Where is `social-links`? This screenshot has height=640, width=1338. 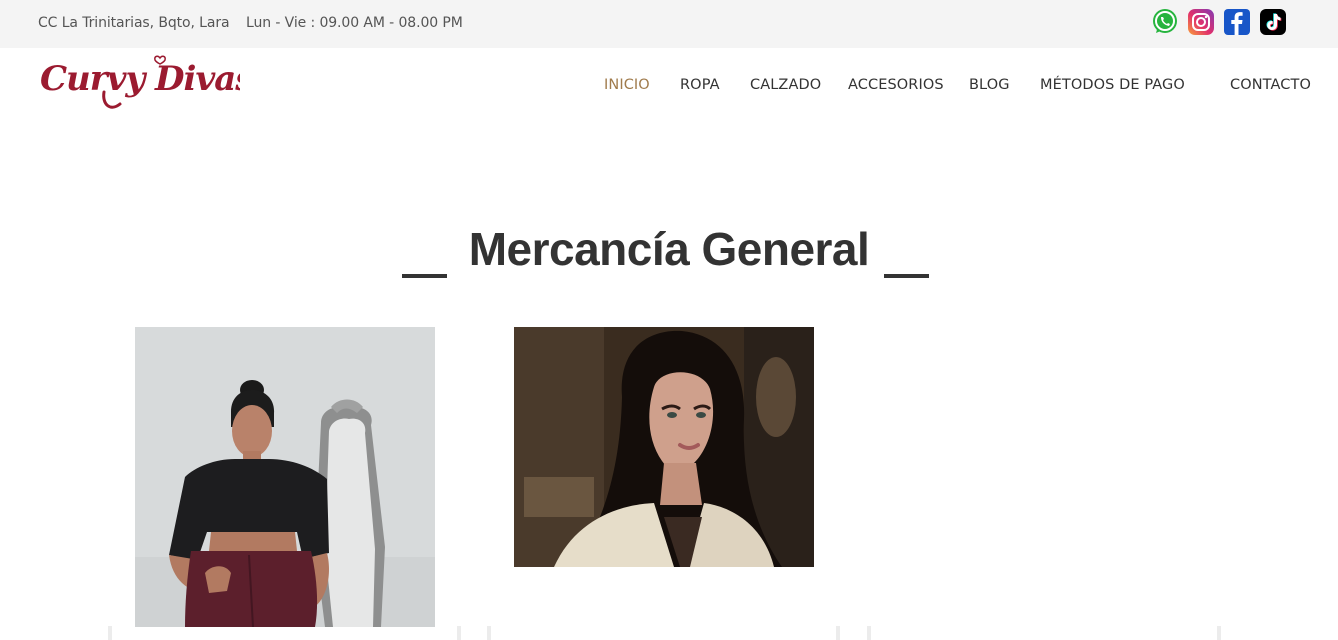
social-links is located at coordinates (1222, 22).